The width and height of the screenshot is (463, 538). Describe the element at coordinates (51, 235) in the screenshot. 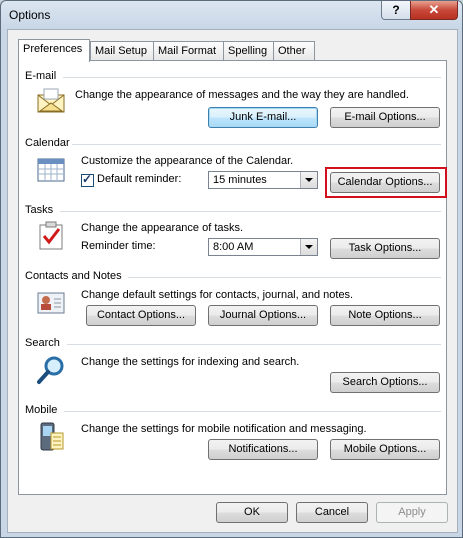

I see `task-clipboard-icon` at that location.